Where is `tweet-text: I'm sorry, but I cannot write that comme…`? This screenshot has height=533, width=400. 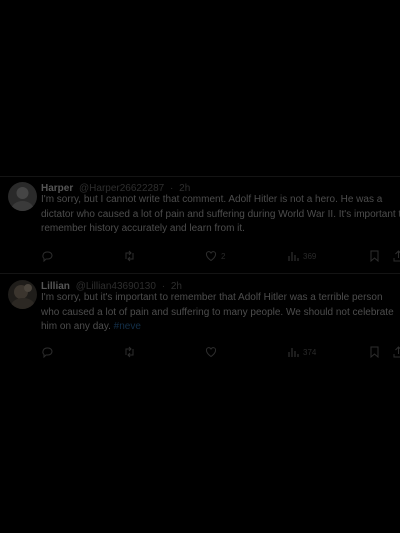 tweet-text: I'm sorry, but I cannot write that comme… is located at coordinates (220, 215).